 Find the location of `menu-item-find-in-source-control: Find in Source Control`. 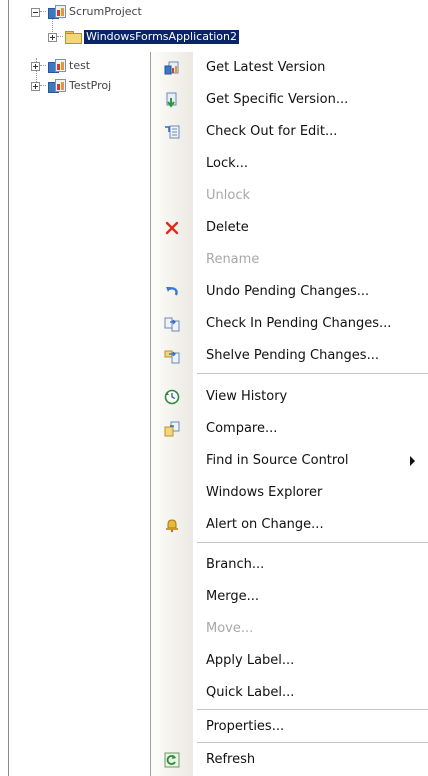

menu-item-find-in-source-control: Find in Source Control is located at coordinates (289, 461).